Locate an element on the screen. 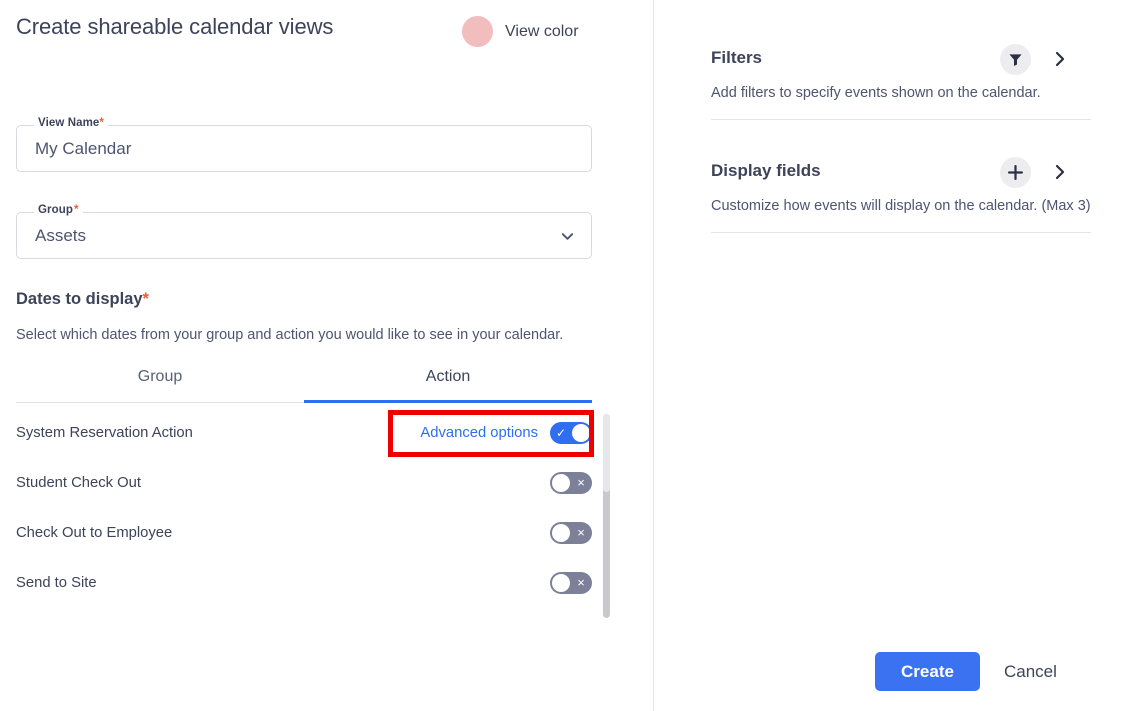 This screenshot has height=711, width=1129. cancel-button: Cancel is located at coordinates (1030, 672).